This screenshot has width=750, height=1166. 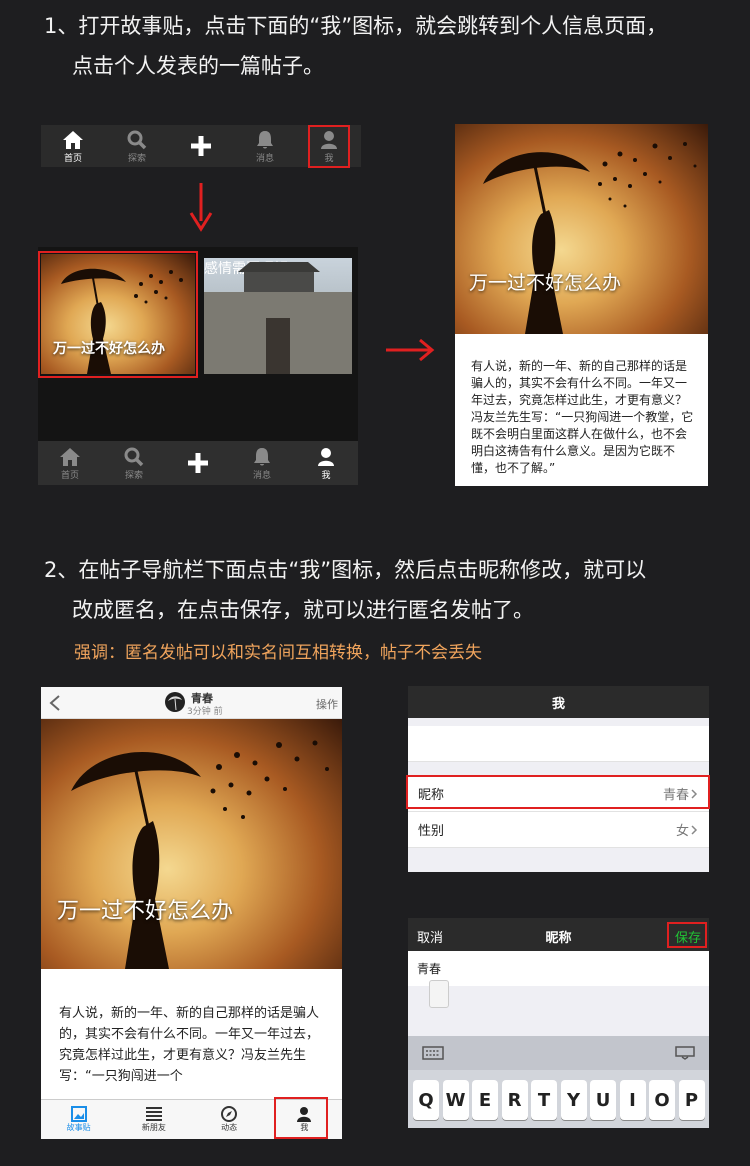 I want to click on post-caption: 万一过不好怎么办, so click(x=545, y=283).